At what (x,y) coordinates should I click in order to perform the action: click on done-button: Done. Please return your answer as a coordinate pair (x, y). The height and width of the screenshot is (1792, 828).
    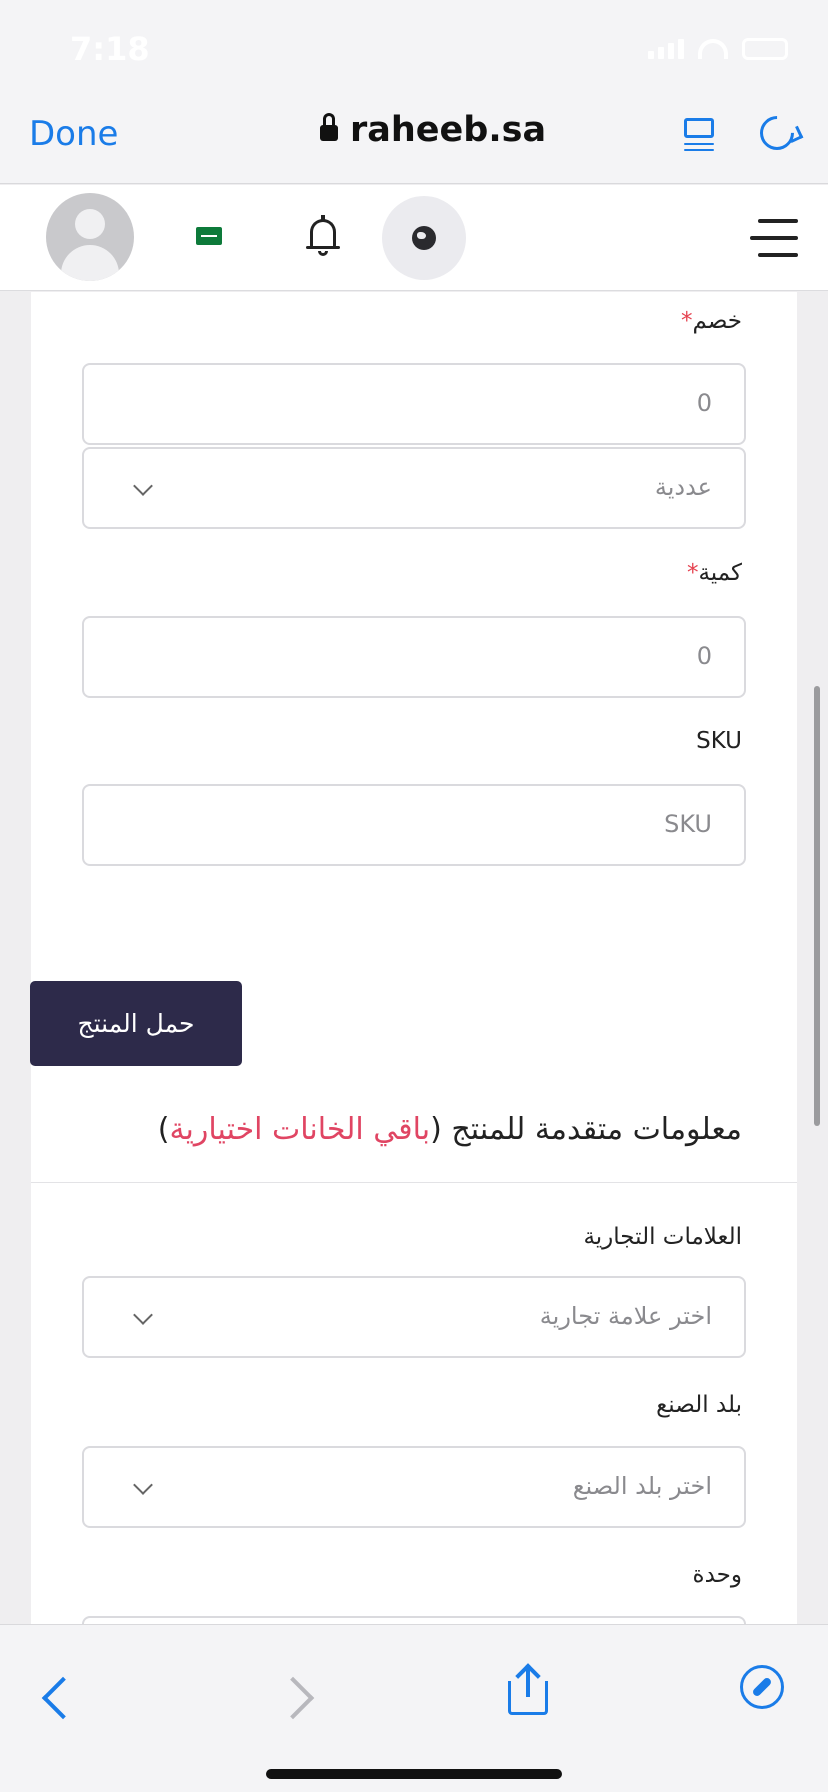
    Looking at the image, I should click on (73, 134).